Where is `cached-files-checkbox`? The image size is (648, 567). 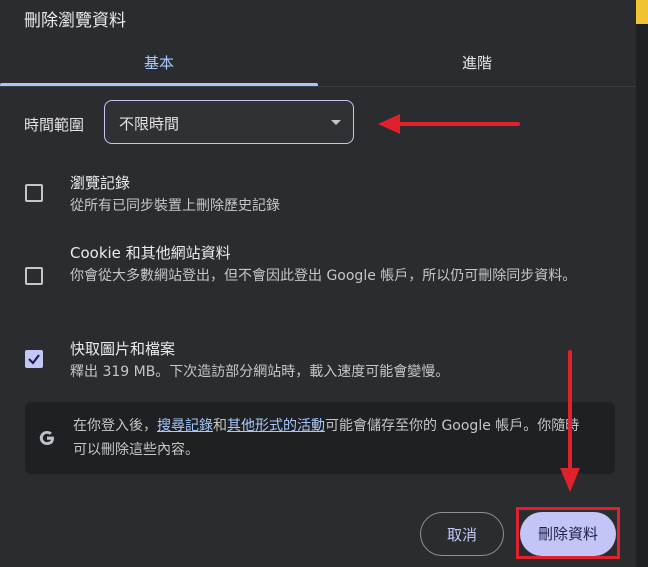 cached-files-checkbox is located at coordinates (34, 359).